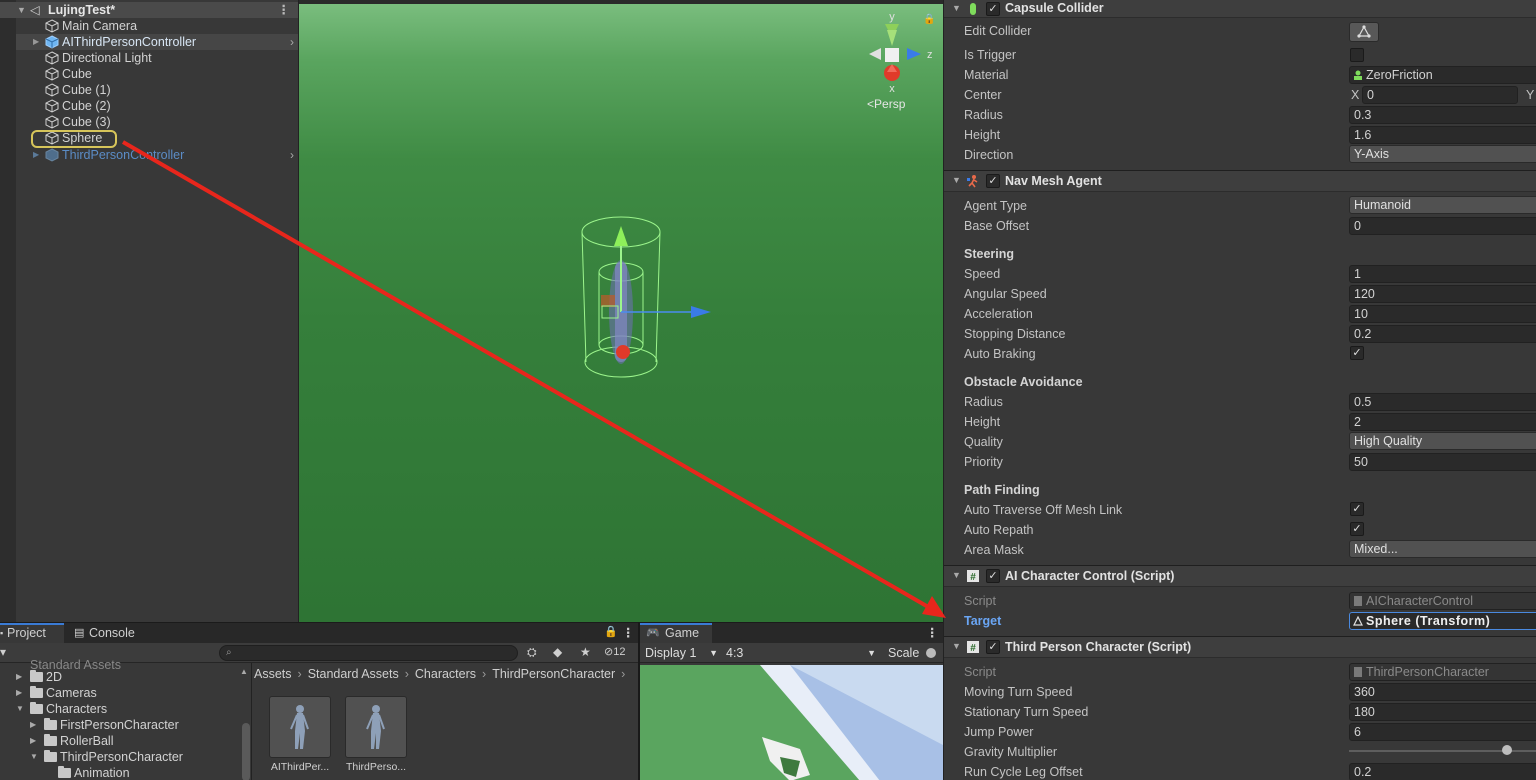 This screenshot has height=780, width=1536. Describe the element at coordinates (1442, 274) in the screenshot. I see `speed-field: 1` at that location.